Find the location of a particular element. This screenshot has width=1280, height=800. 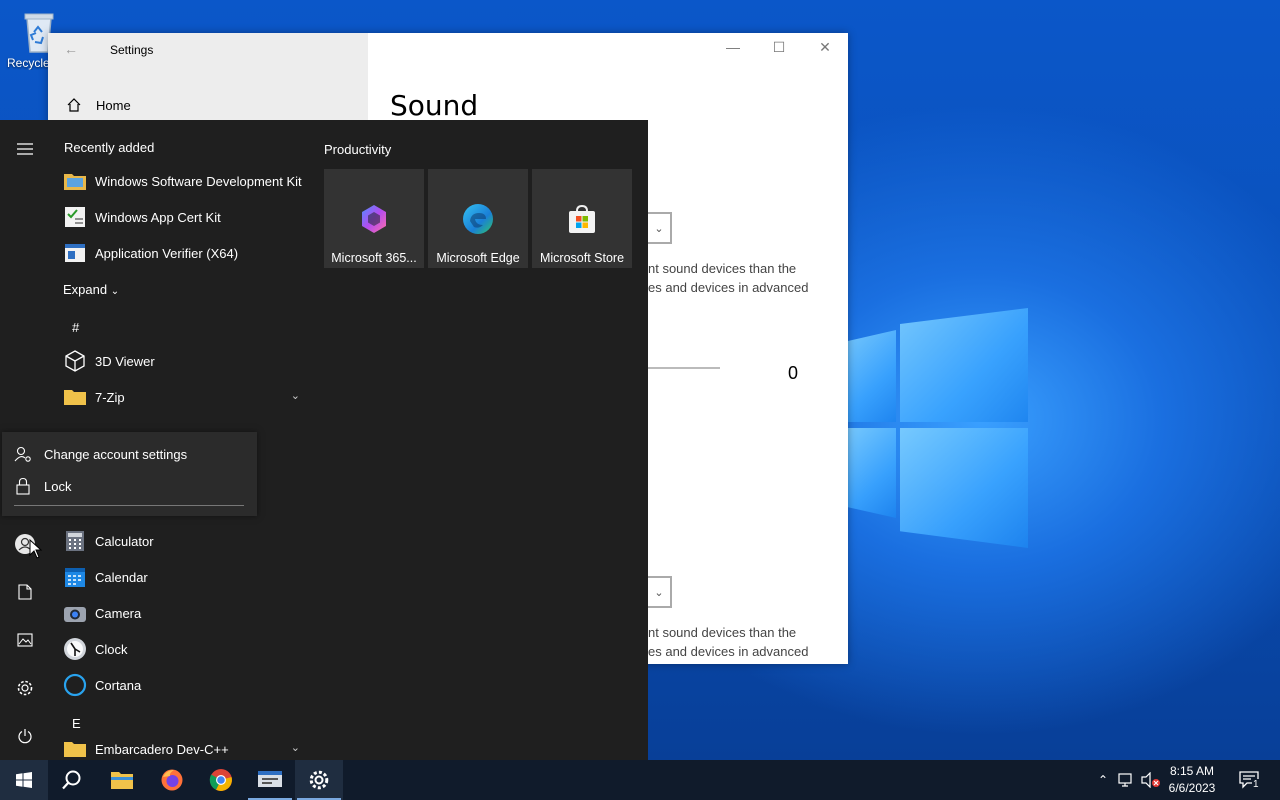

tile-label: Microsoft Edge is located at coordinates (478, 258).